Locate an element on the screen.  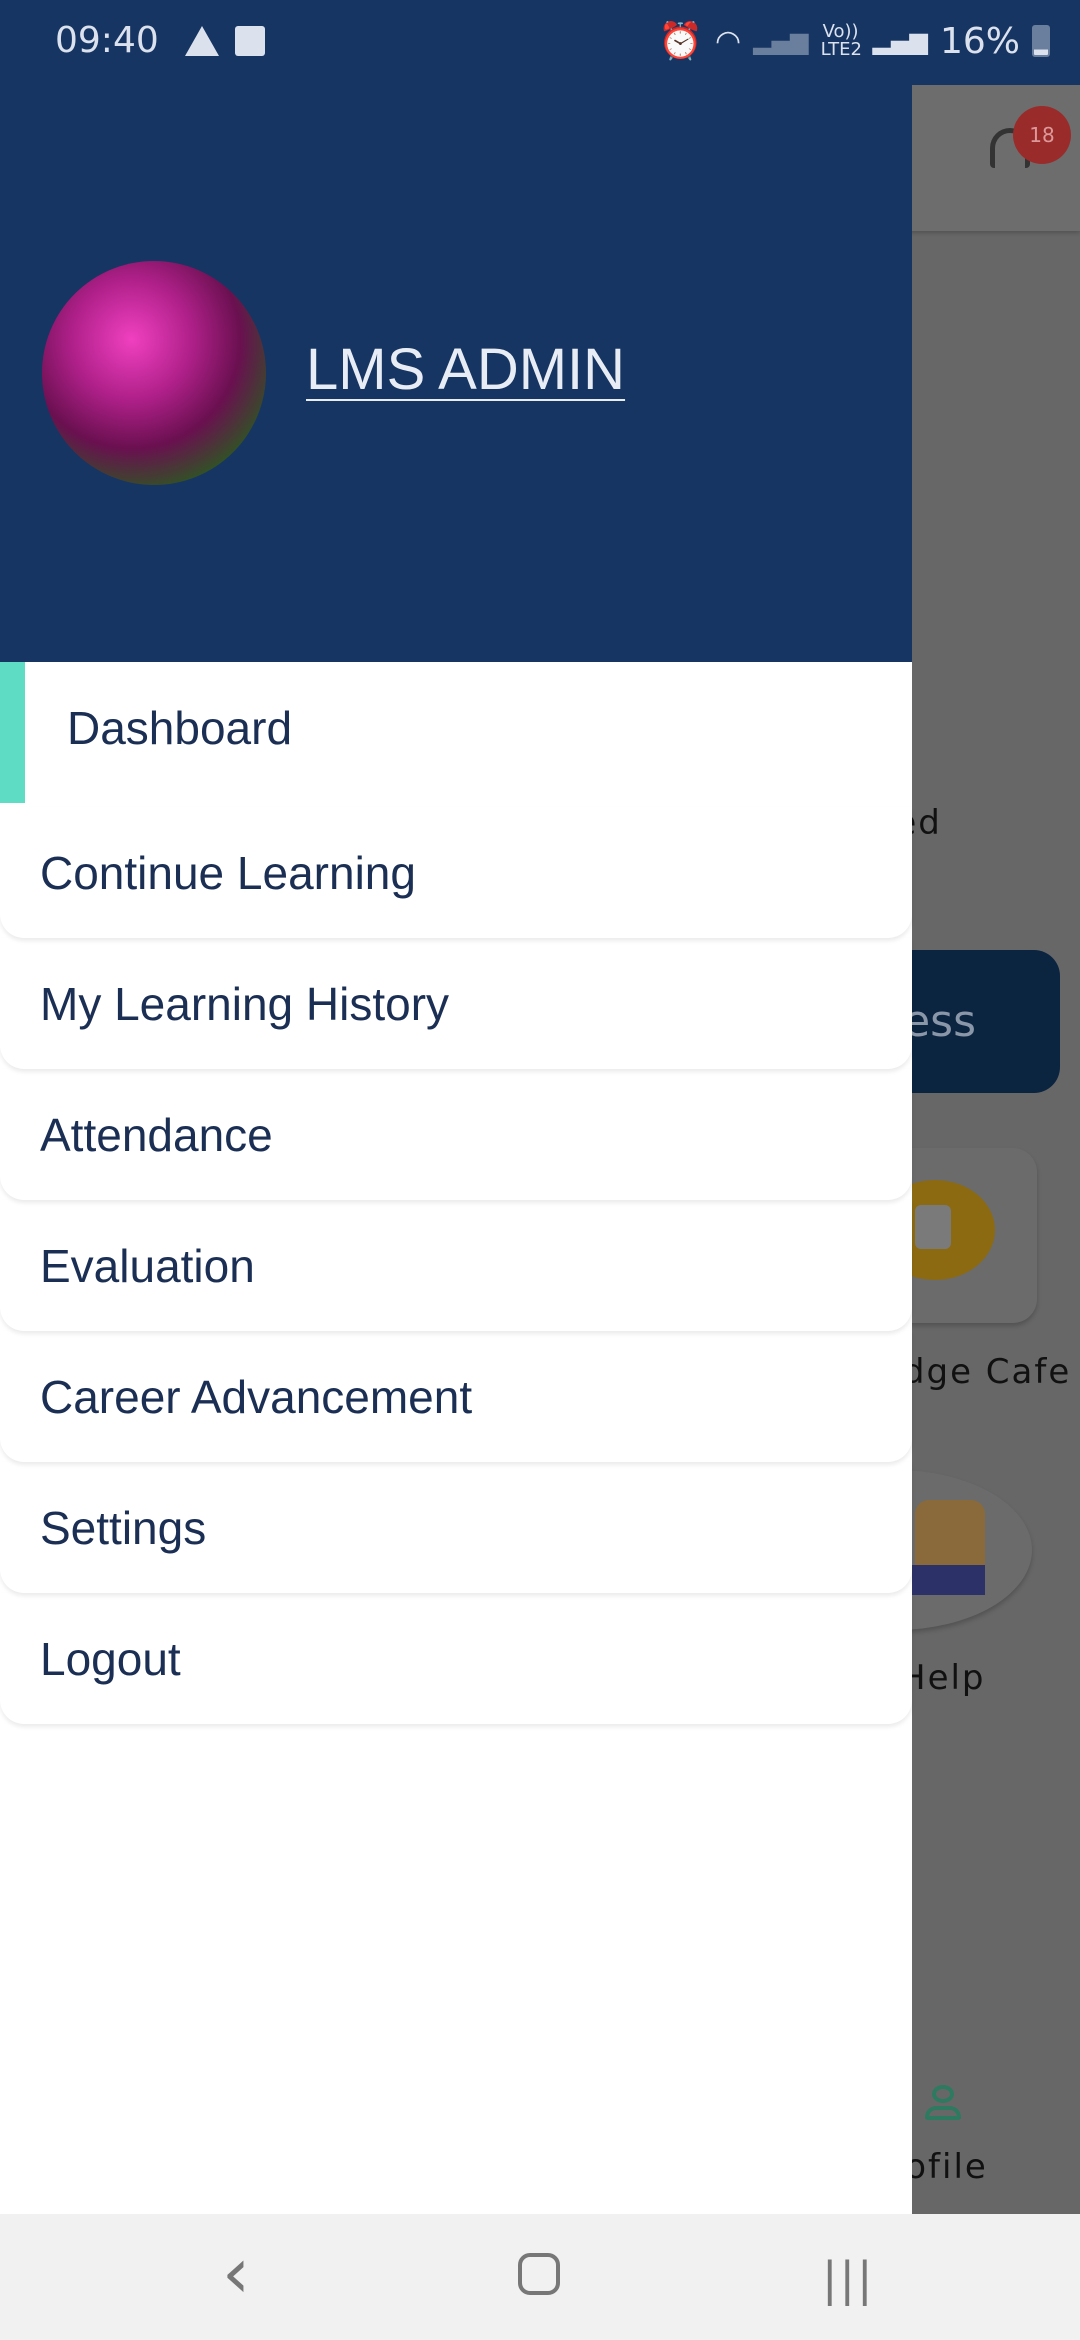
alarm-icon: ⏰ is located at coordinates (681, 41).